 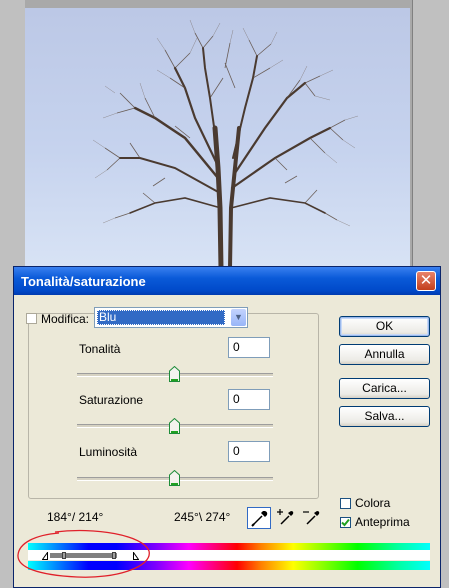 What do you see at coordinates (227, 281) in the screenshot?
I see `title-bar: Tonalità/saturazione ✕` at bounding box center [227, 281].